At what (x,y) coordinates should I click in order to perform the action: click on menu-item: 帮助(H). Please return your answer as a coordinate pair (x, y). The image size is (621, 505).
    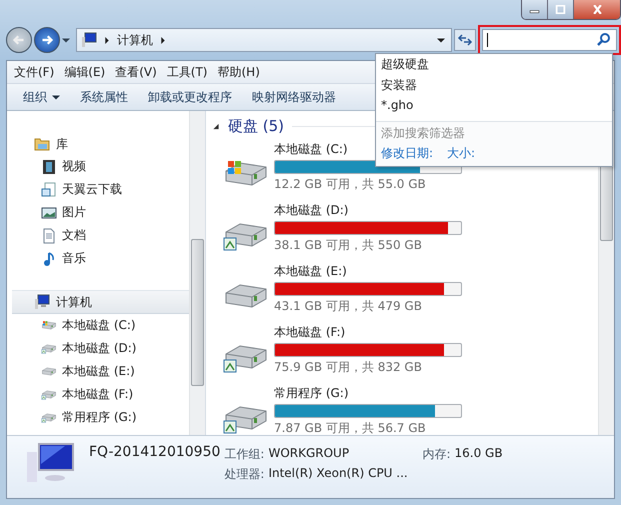
    Looking at the image, I should click on (238, 72).